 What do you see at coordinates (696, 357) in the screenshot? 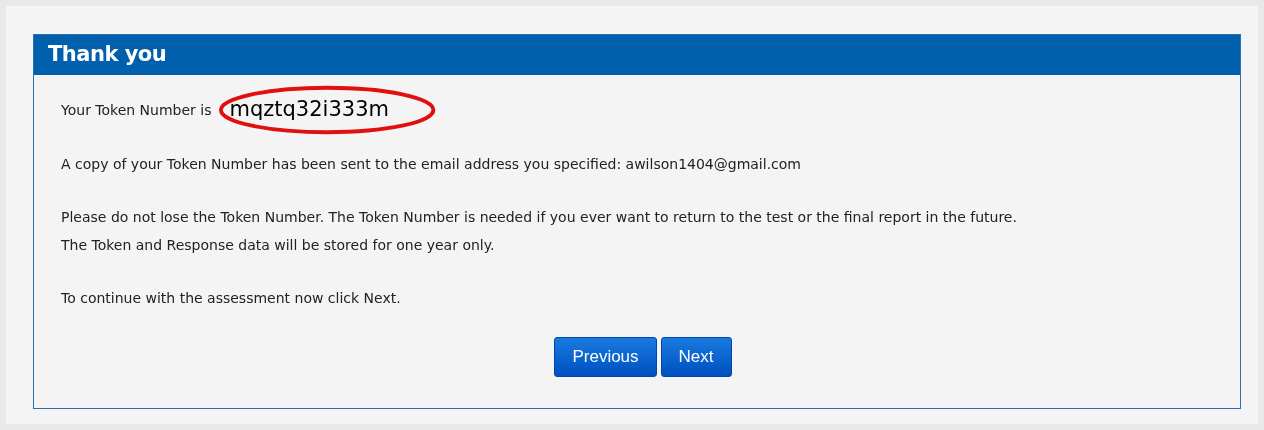
I see `next-button: Next` at bounding box center [696, 357].